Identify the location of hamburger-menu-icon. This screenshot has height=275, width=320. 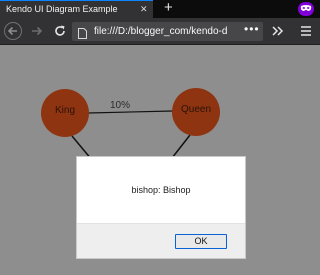
(306, 31).